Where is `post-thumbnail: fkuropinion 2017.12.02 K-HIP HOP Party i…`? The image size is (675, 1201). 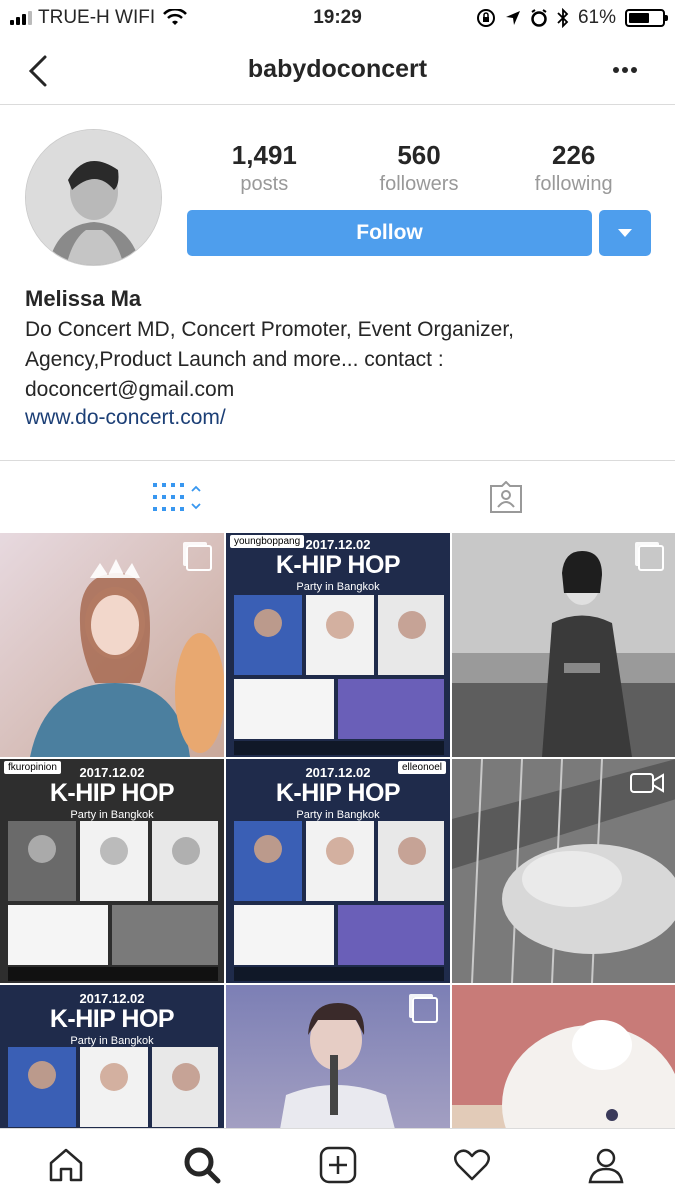
post-thumbnail: fkuropinion 2017.12.02 K-HIP HOP Party i… is located at coordinates (112, 871).